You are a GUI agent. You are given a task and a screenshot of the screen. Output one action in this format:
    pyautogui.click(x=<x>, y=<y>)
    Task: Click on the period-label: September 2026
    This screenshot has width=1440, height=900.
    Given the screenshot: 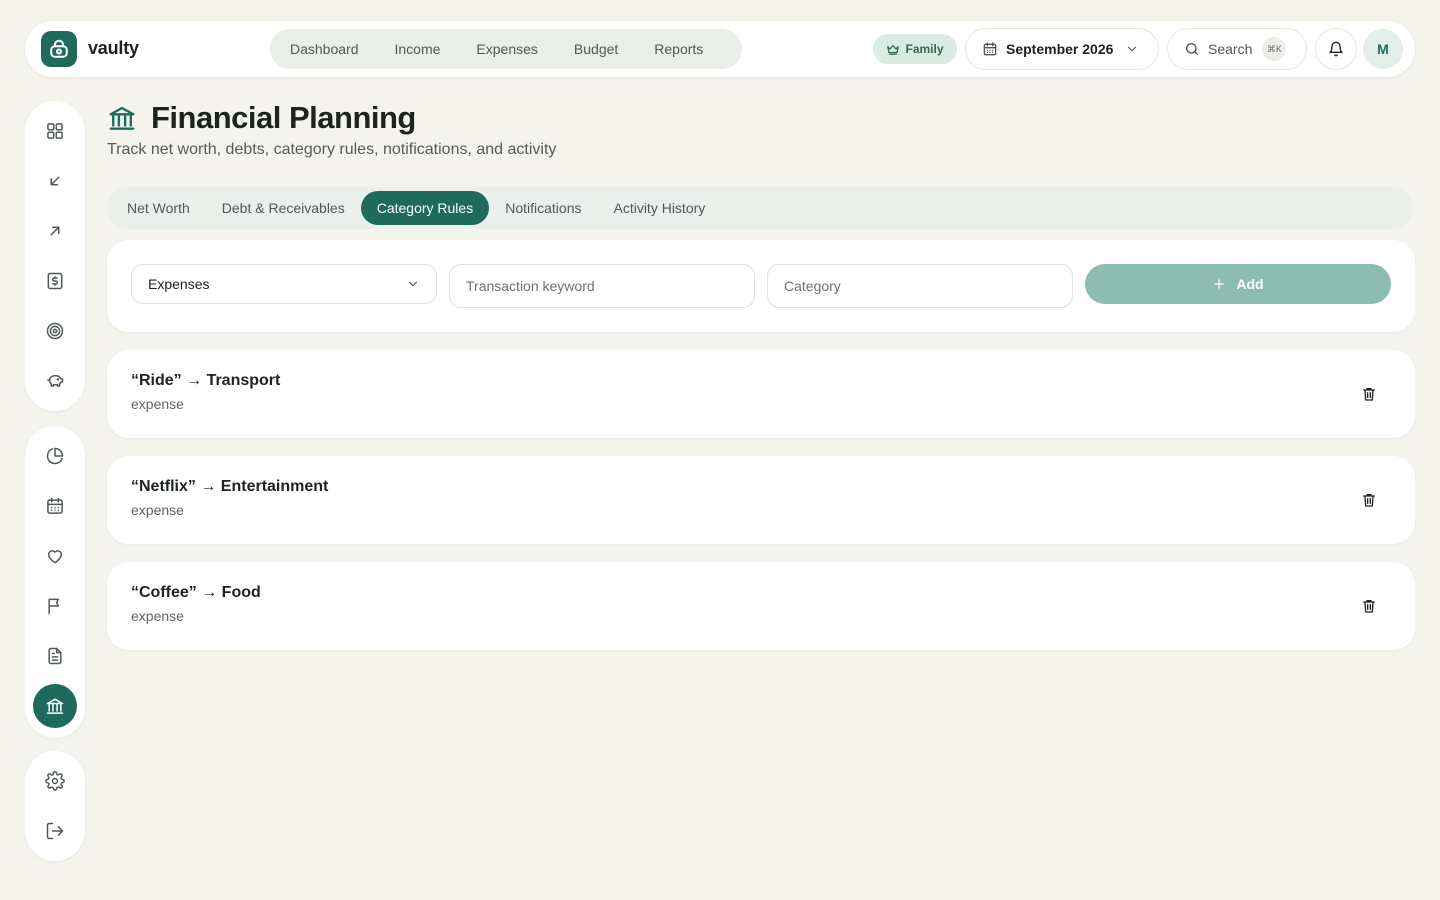 What is the action you would take?
    pyautogui.click(x=1060, y=49)
    